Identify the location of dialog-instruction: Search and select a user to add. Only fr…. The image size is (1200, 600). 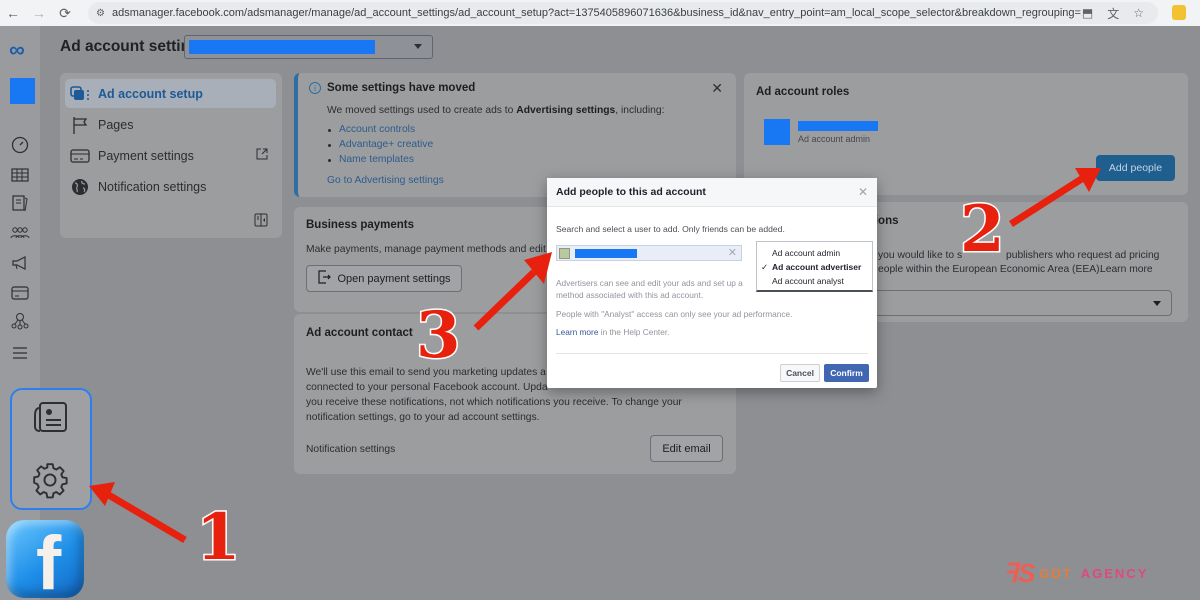
(670, 229).